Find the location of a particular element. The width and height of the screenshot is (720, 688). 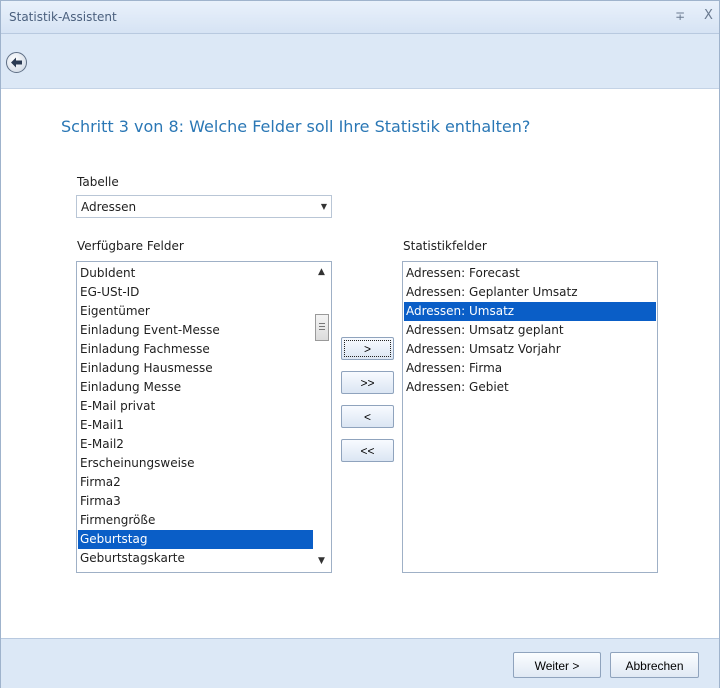

list-item: DubIdent is located at coordinates (196, 273).